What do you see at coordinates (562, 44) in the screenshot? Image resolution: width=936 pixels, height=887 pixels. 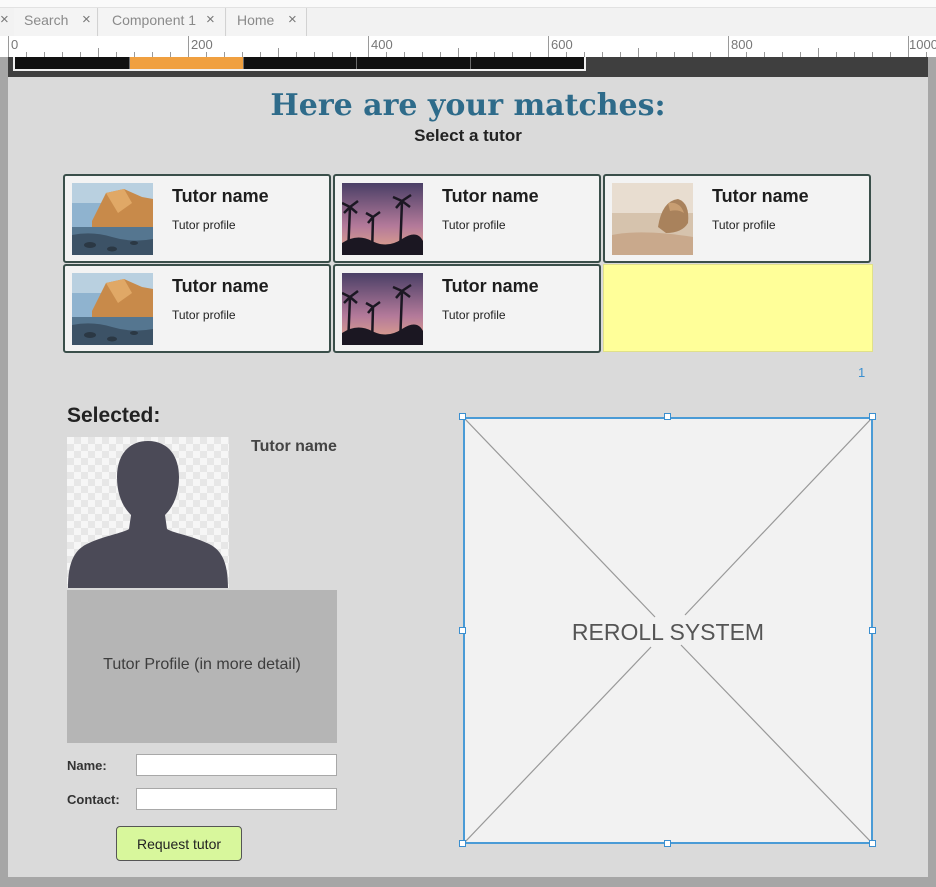 I see `ruler-label: 600` at bounding box center [562, 44].